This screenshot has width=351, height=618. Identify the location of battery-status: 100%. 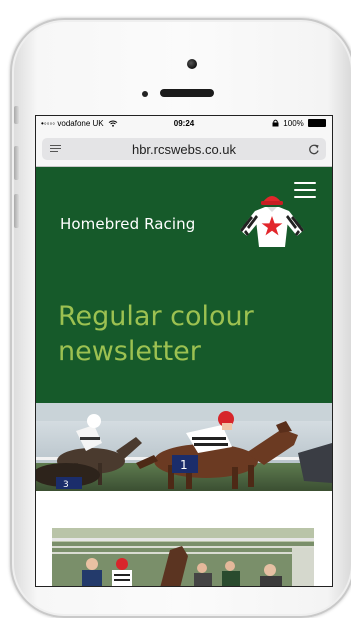
(299, 123).